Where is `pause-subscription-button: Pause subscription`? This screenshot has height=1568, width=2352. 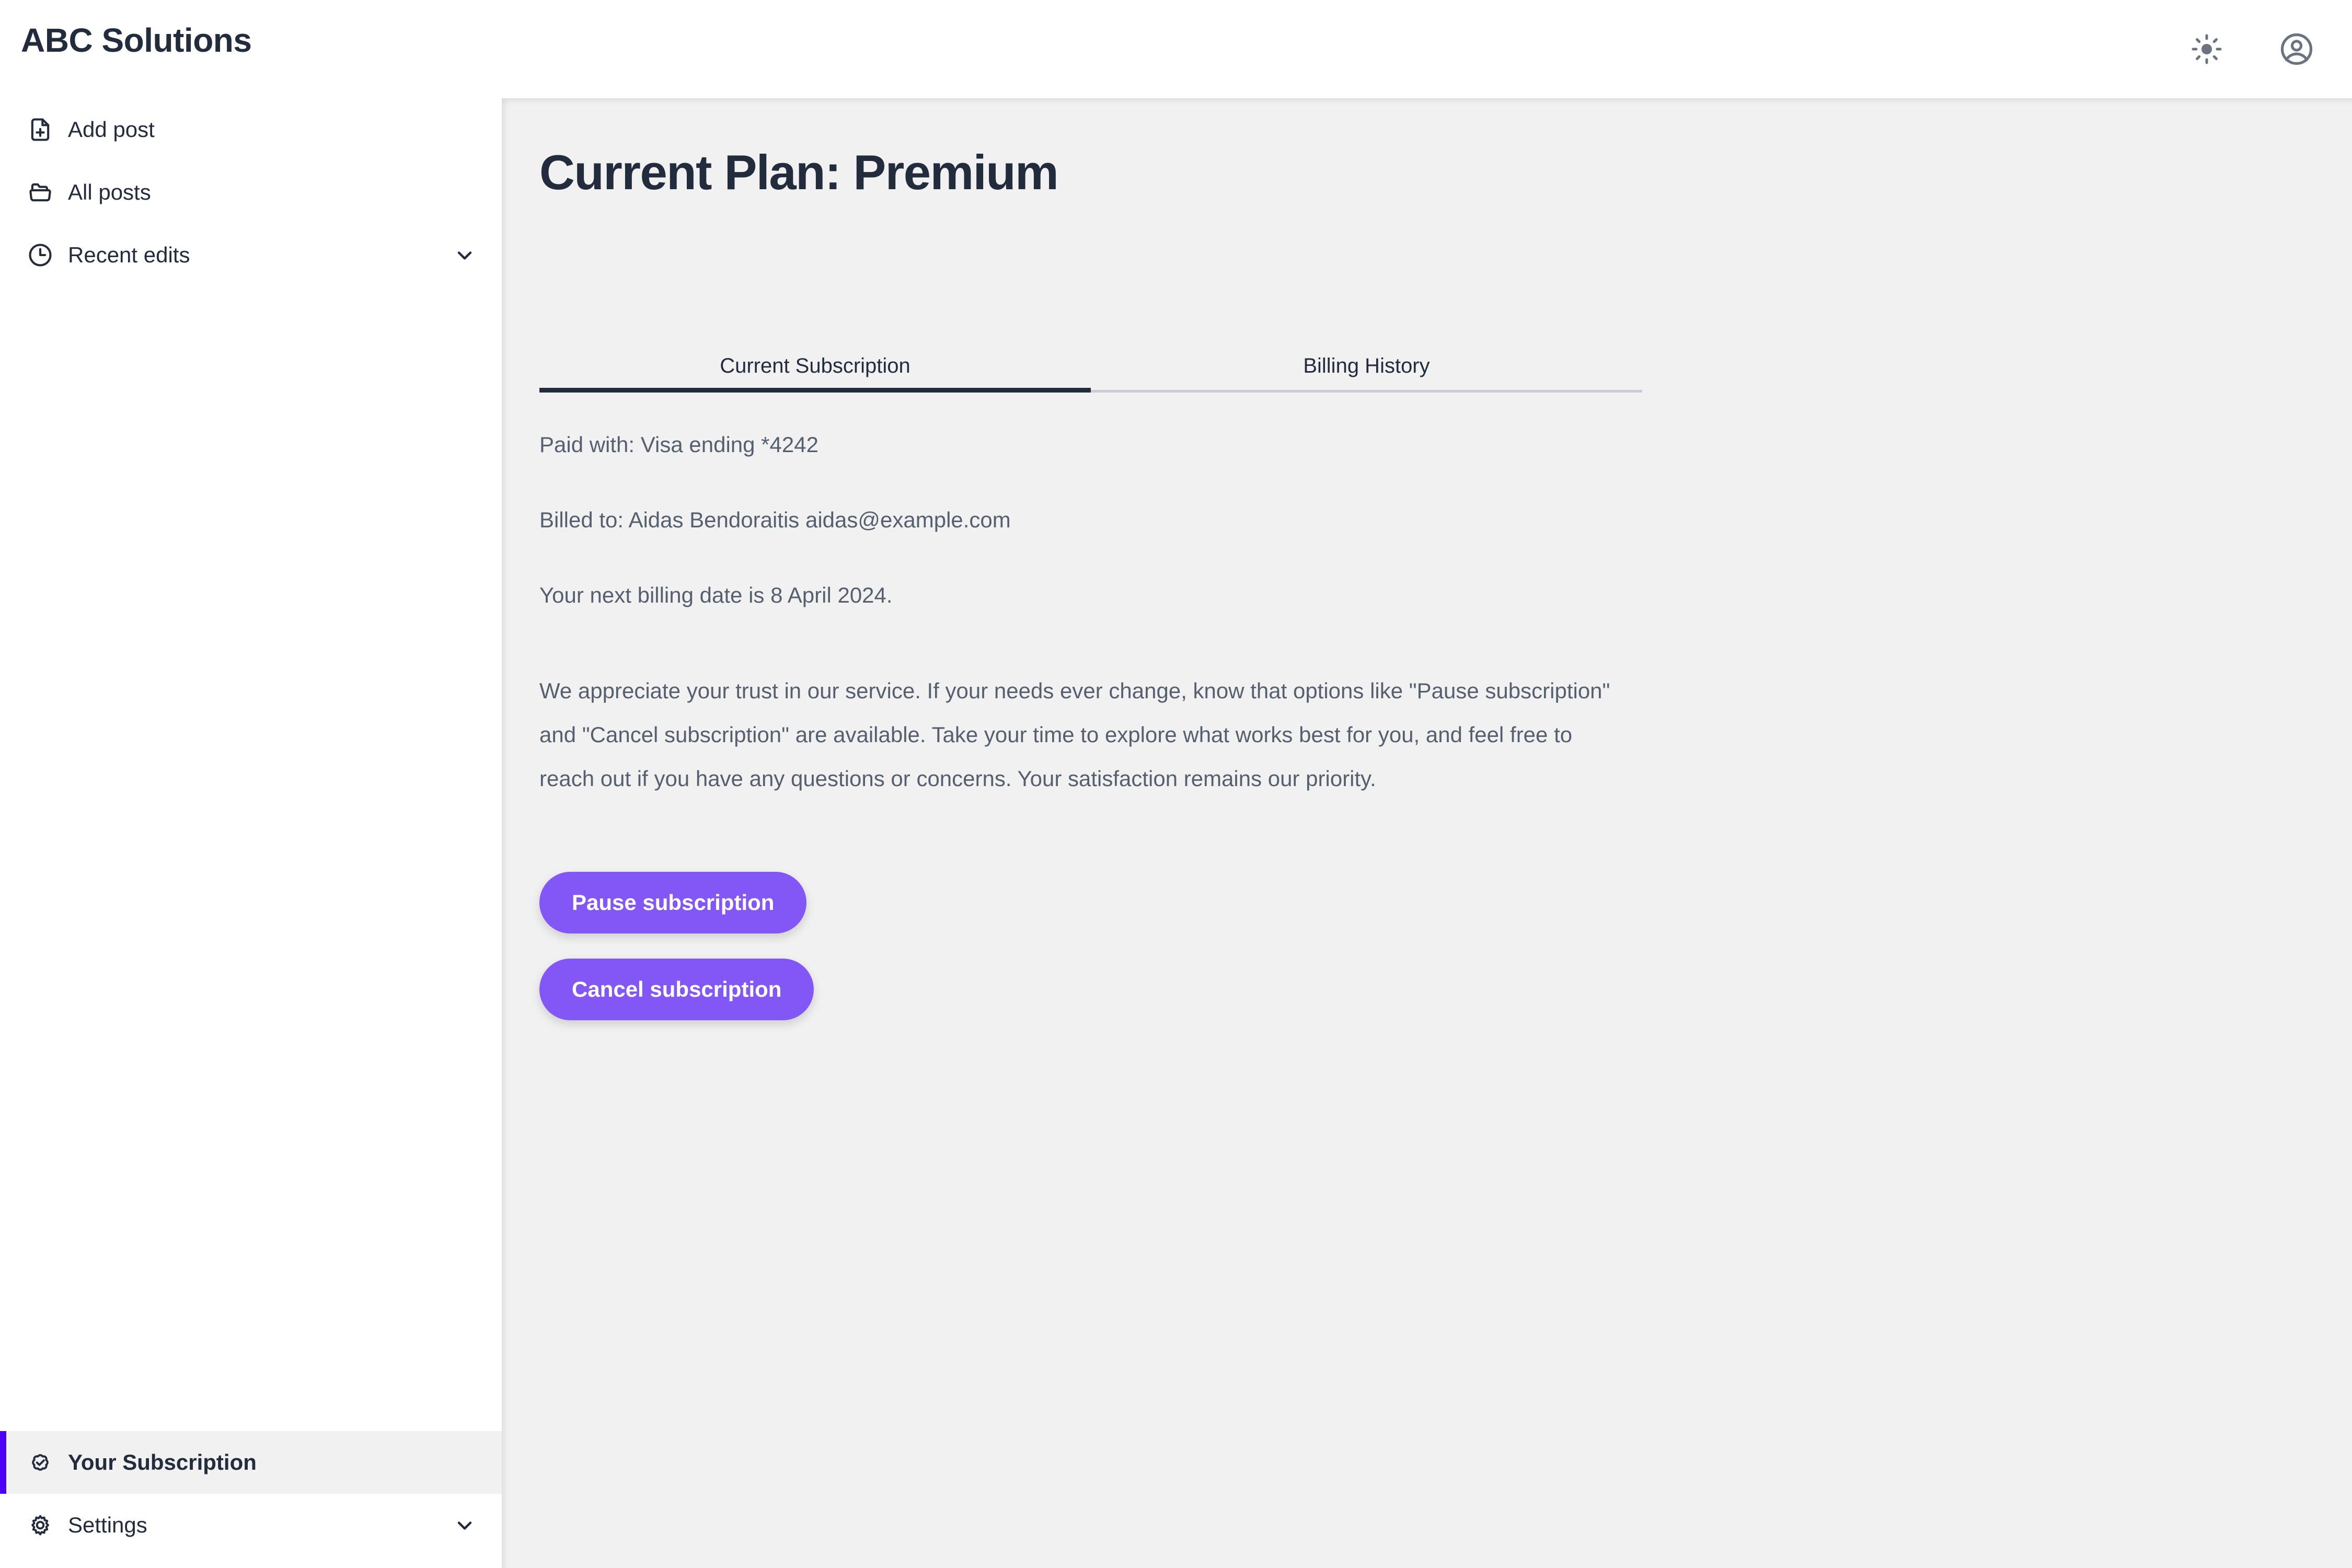 pause-subscription-button: Pause subscription is located at coordinates (673, 902).